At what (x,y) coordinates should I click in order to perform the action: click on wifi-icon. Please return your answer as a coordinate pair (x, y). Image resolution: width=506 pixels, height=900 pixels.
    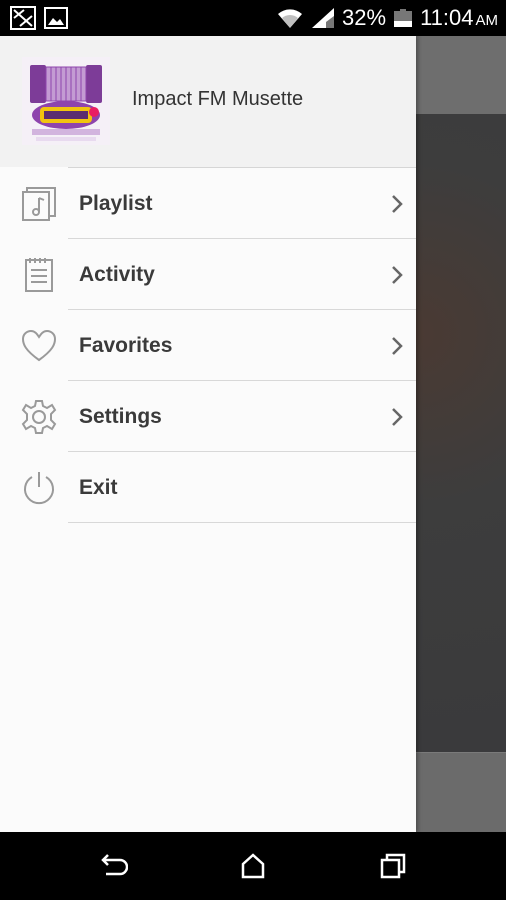
    Looking at the image, I should click on (290, 18).